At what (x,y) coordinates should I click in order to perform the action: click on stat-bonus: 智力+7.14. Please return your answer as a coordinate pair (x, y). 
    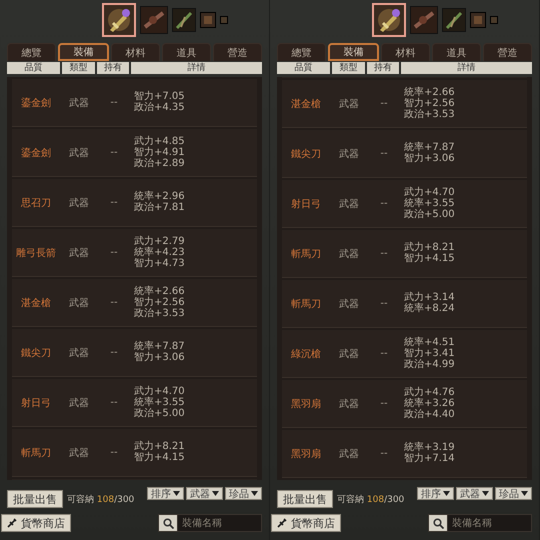
    Looking at the image, I should click on (429, 459).